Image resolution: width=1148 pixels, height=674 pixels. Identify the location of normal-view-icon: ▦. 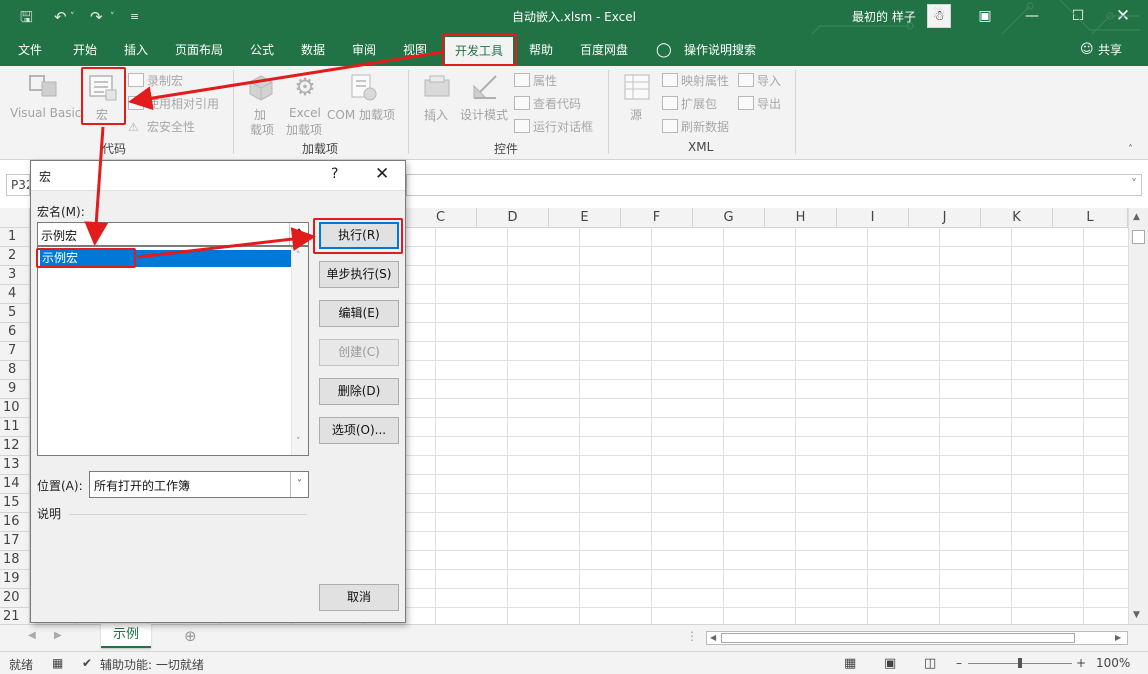
(850, 663).